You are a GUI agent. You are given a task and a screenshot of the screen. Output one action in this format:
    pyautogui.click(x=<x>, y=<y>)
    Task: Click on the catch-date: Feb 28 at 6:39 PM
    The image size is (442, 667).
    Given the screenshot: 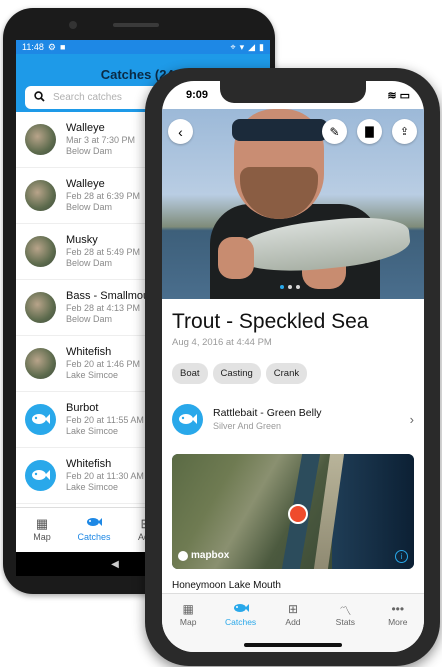 What is the action you would take?
    pyautogui.click(x=103, y=195)
    